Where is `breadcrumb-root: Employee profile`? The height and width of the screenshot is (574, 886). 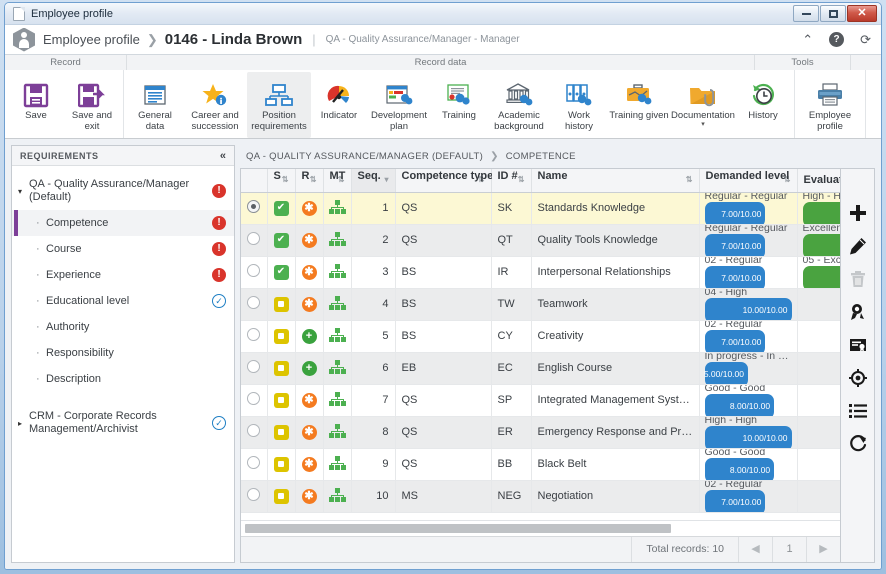
breadcrumb-root: Employee profile is located at coordinates (91, 39).